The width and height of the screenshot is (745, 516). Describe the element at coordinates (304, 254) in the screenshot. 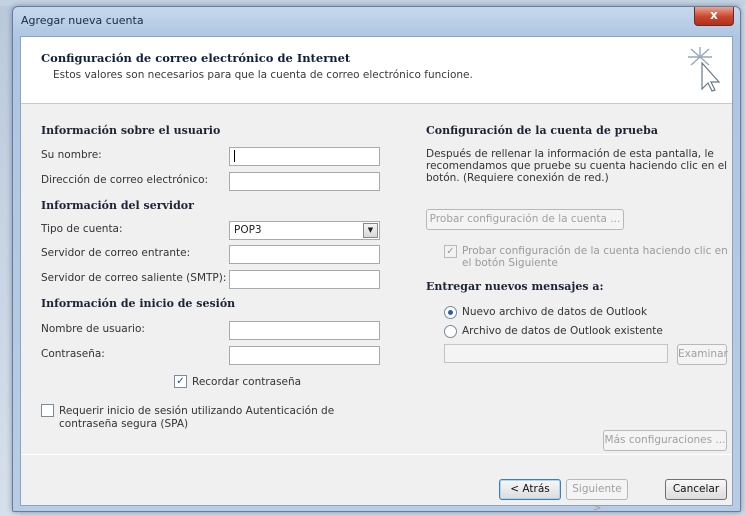

I see `incoming-server-input` at that location.